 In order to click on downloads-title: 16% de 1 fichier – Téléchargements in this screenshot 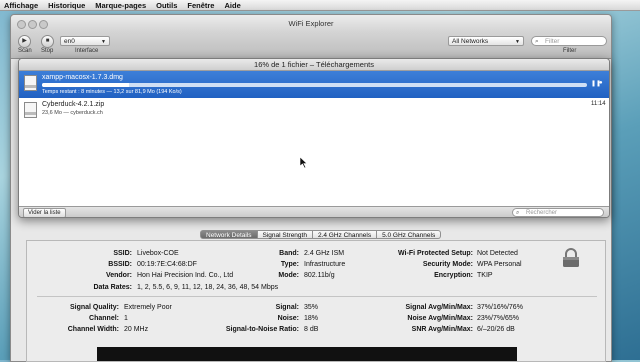, I will do `click(314, 64)`.